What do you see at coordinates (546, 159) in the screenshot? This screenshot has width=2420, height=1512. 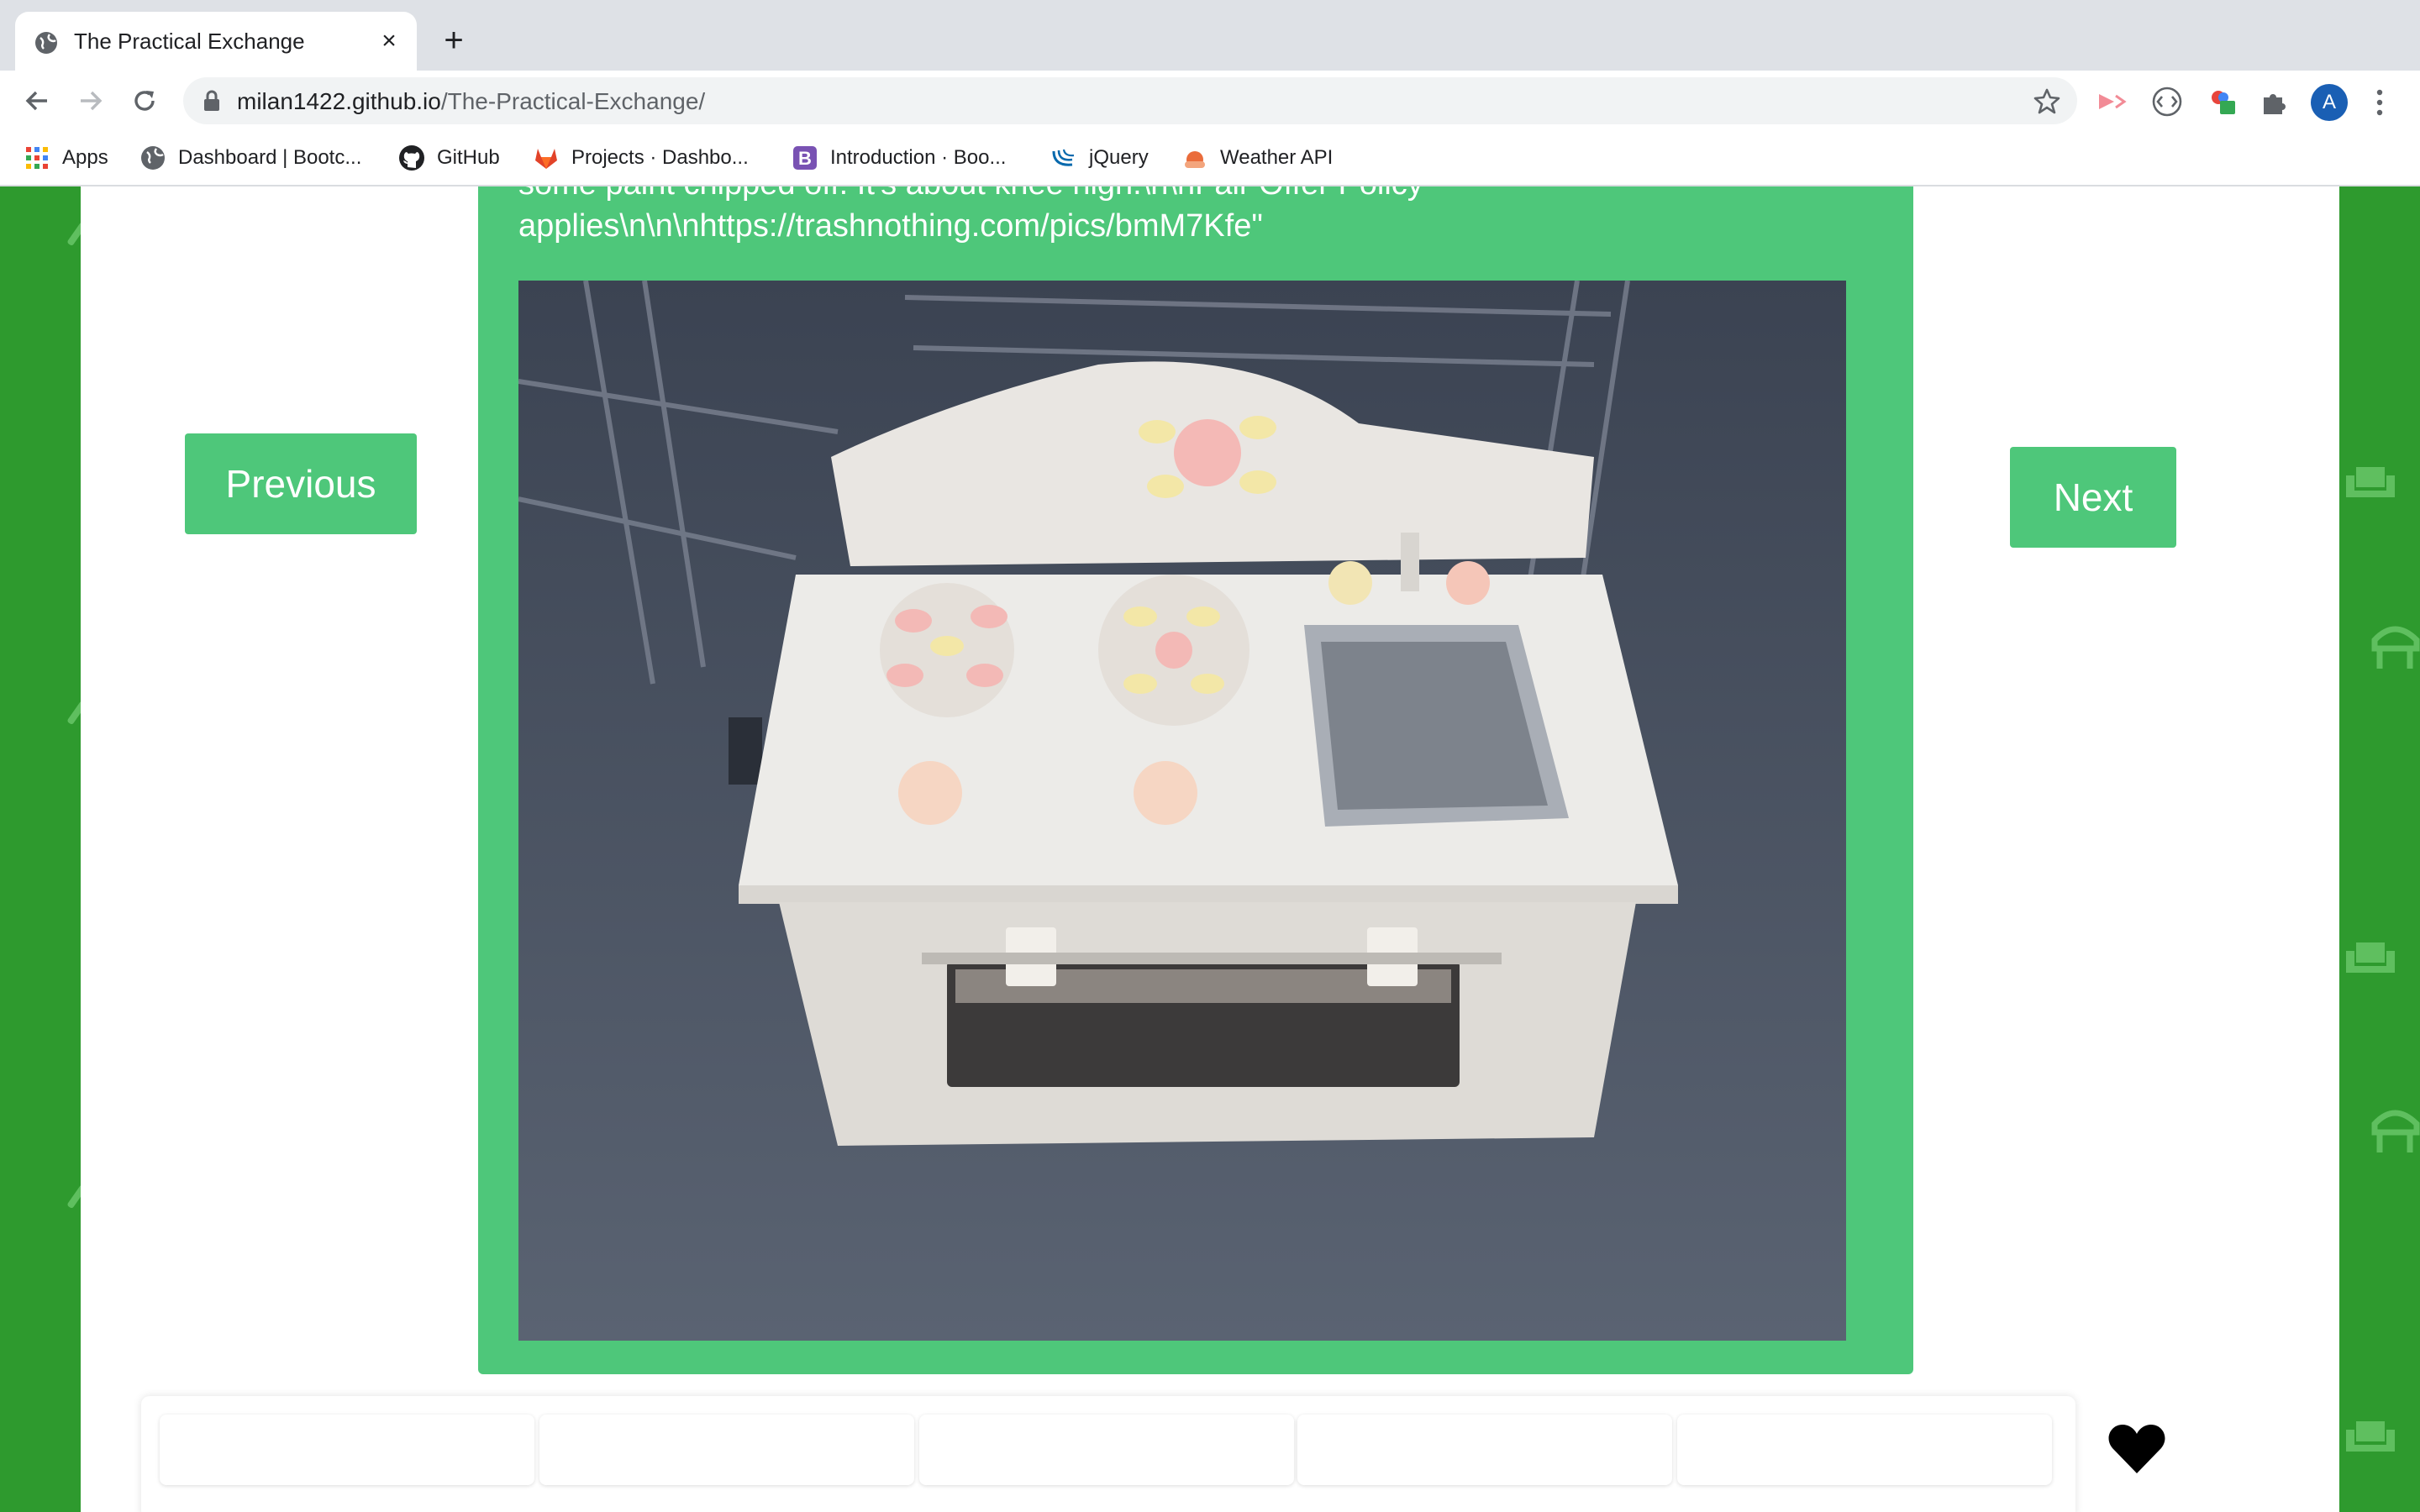 I see `gitlab-icon` at bounding box center [546, 159].